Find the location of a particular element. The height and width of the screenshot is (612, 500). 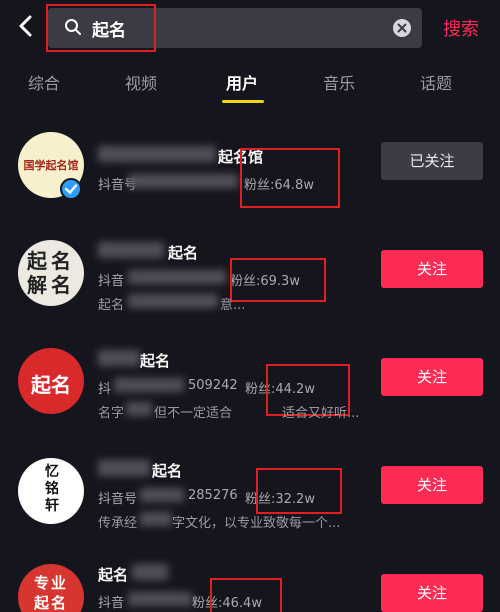

avatar: 忆铭轩 is located at coordinates (51, 491).